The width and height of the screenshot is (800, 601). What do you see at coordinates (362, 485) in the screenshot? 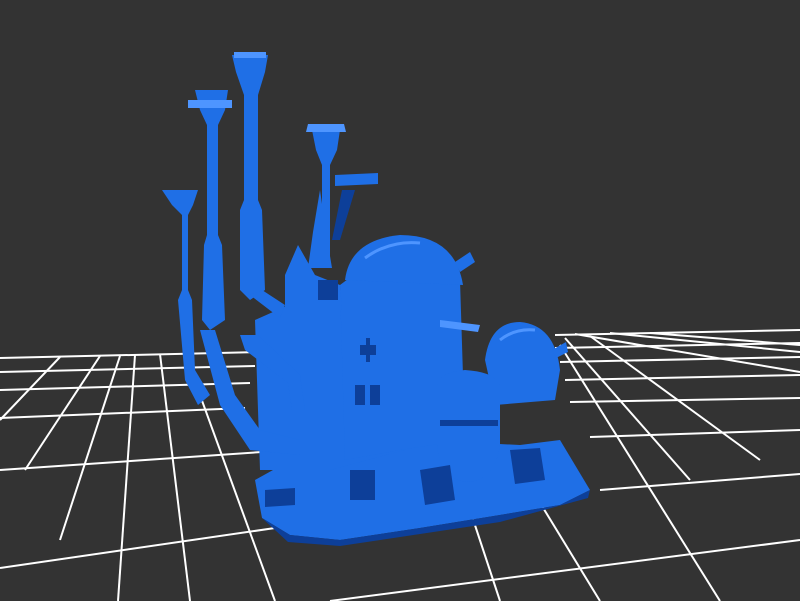
I see `model-door` at bounding box center [362, 485].